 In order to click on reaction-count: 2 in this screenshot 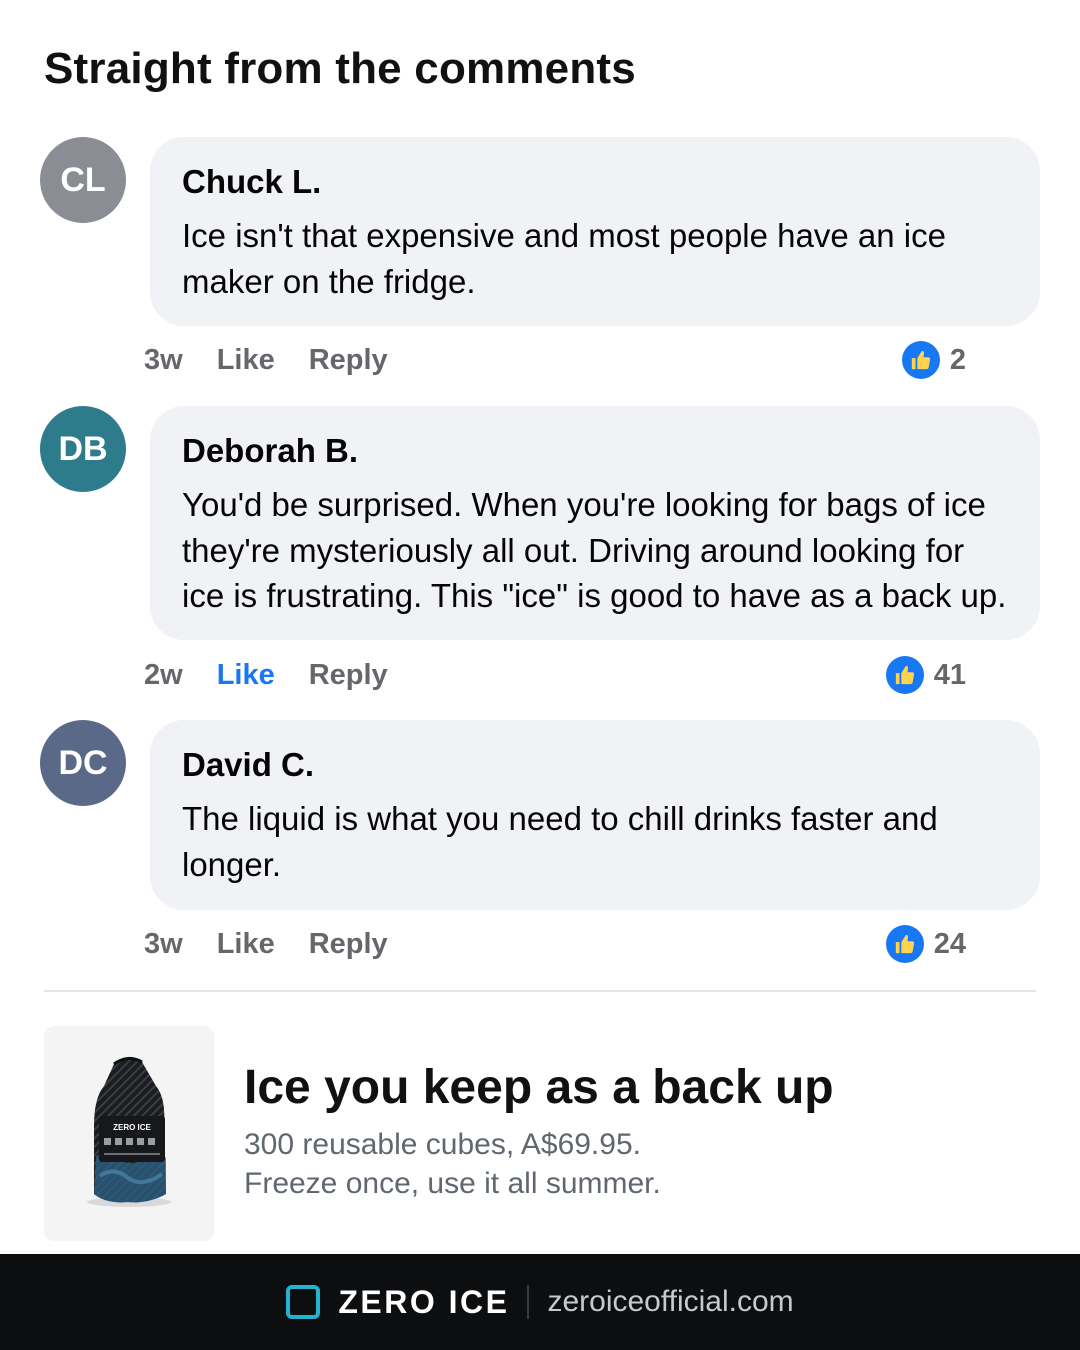, I will do `click(957, 359)`.